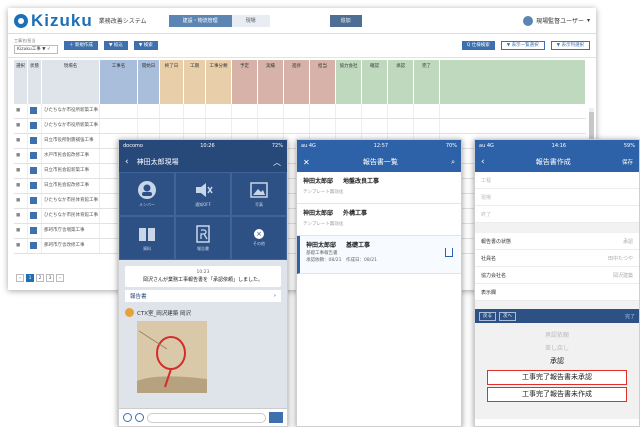 This screenshot has height=427, width=640. What do you see at coordinates (557, 275) in the screenshot?
I see `field-partner: 協力会社名 岡沢建築` at bounding box center [557, 275].